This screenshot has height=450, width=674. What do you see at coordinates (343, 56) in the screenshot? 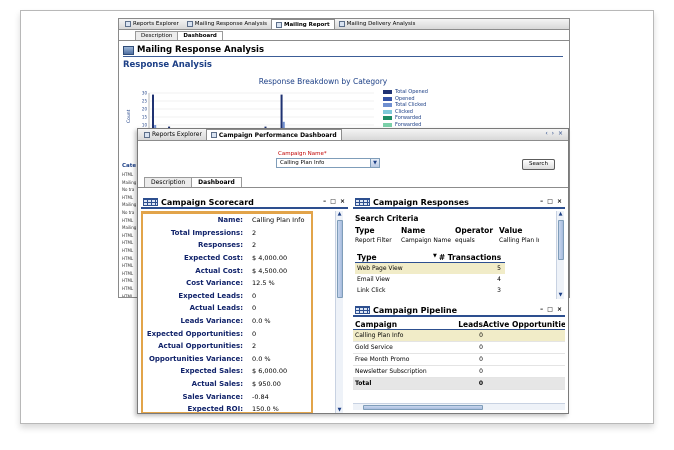
I see `title-divider` at bounding box center [343, 56].